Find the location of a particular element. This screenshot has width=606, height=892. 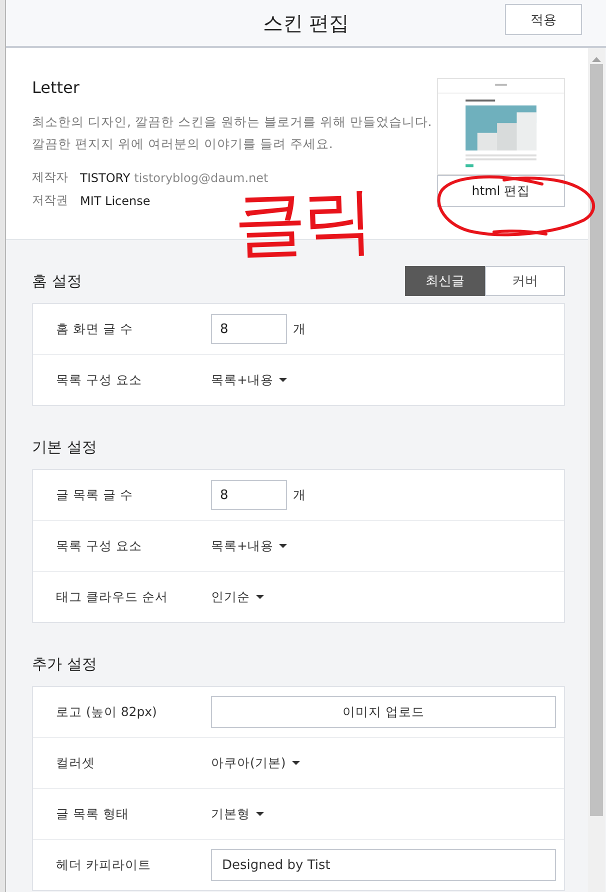

handwritten-note: 클릭 is located at coordinates (302, 222).